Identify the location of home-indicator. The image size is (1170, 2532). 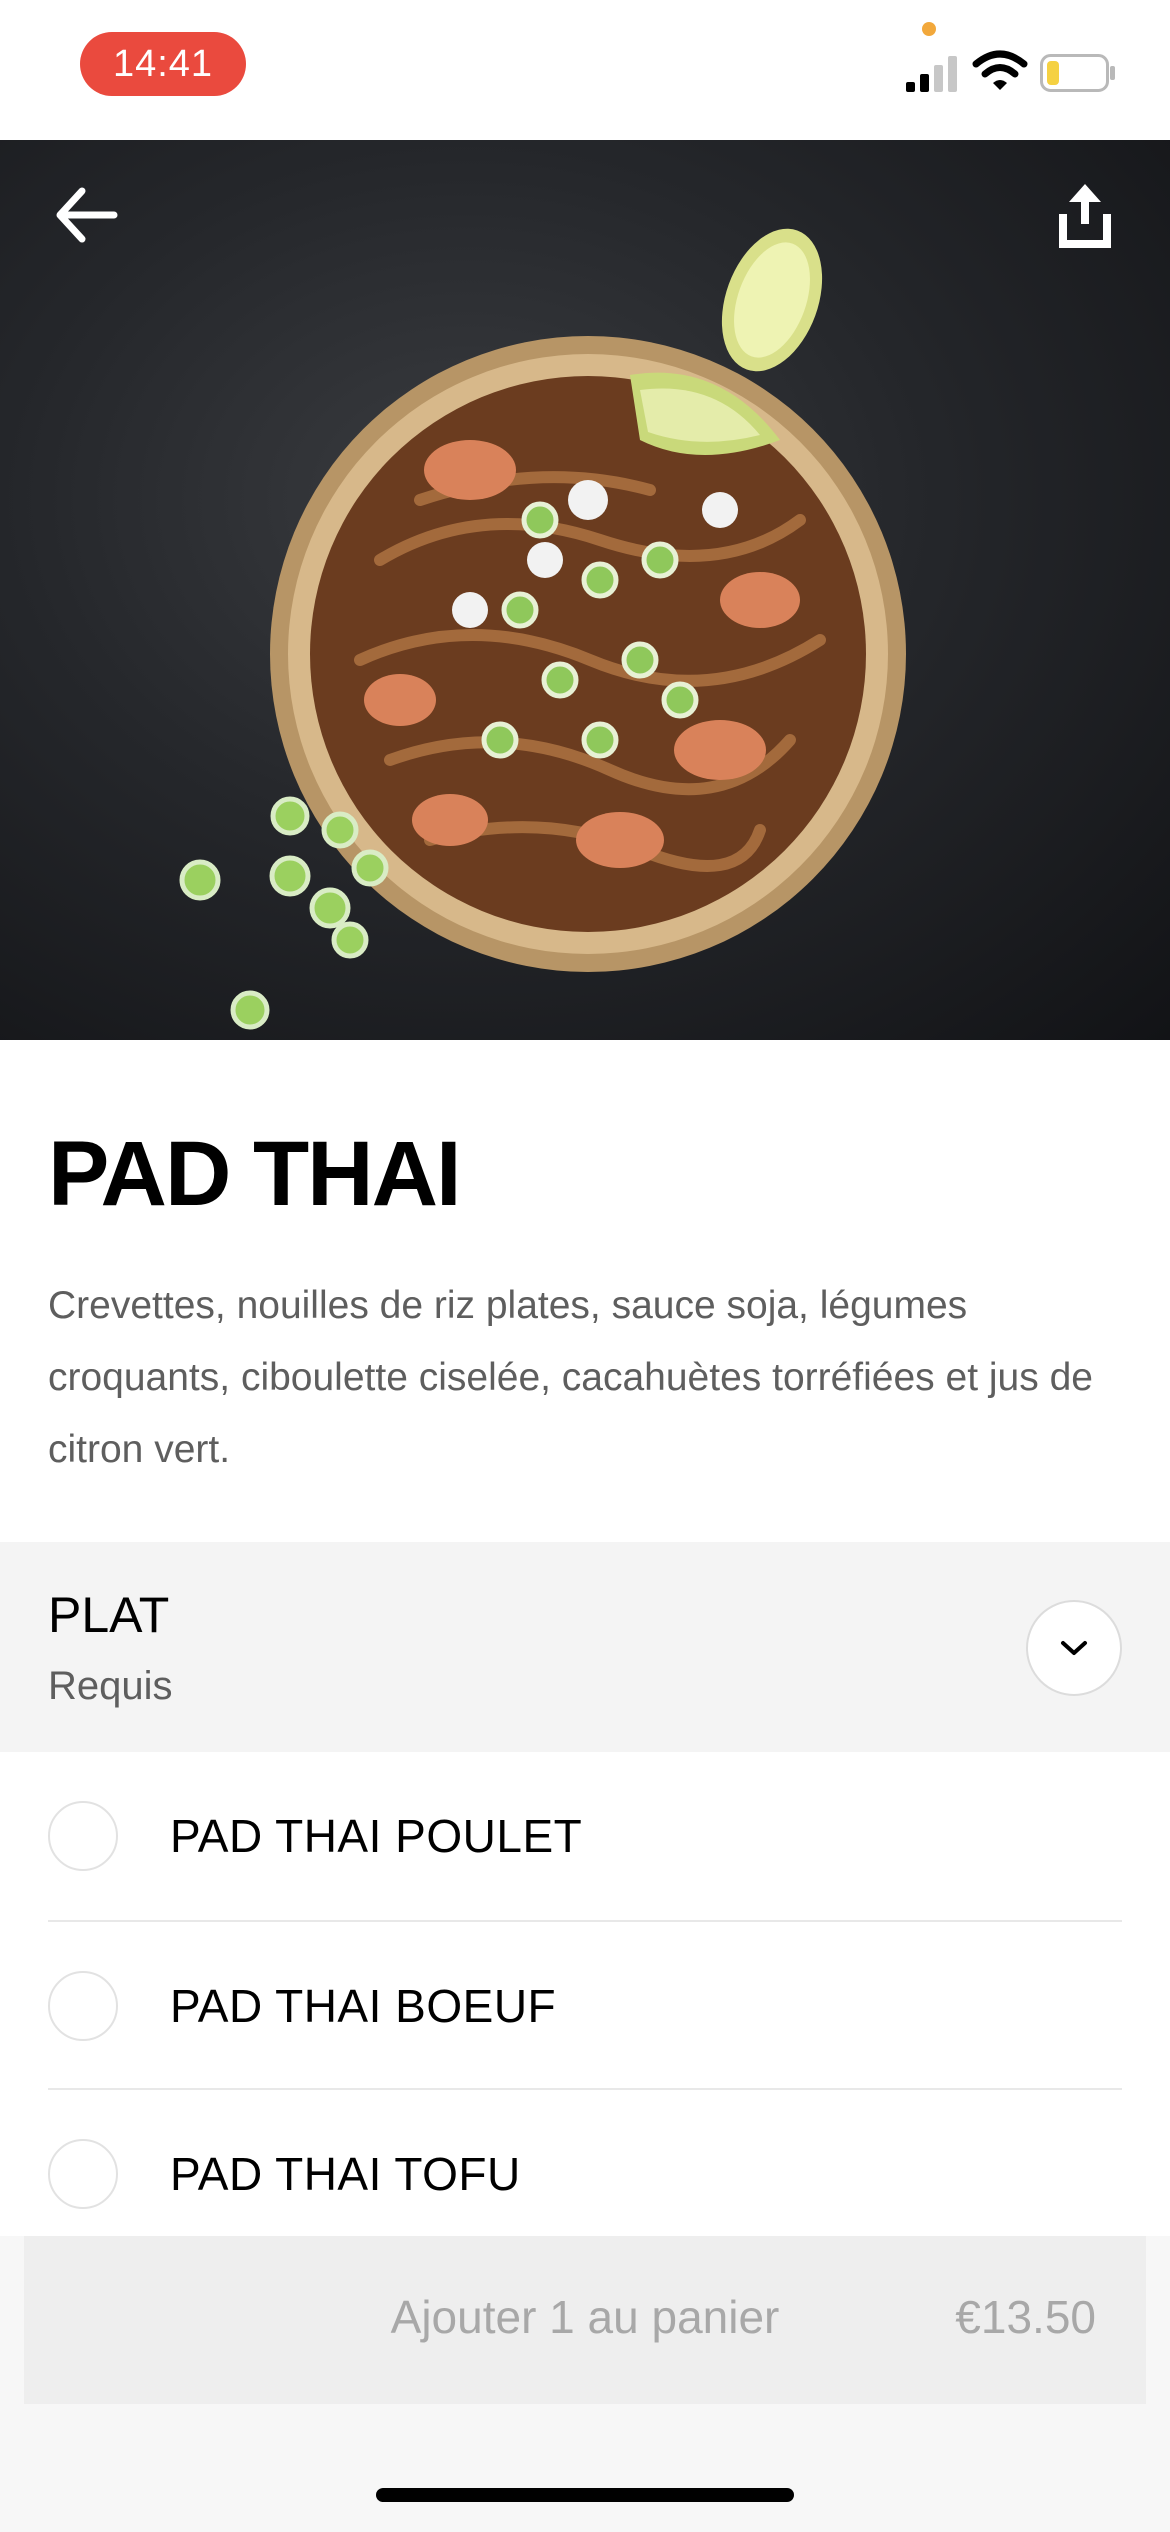
(585, 2495).